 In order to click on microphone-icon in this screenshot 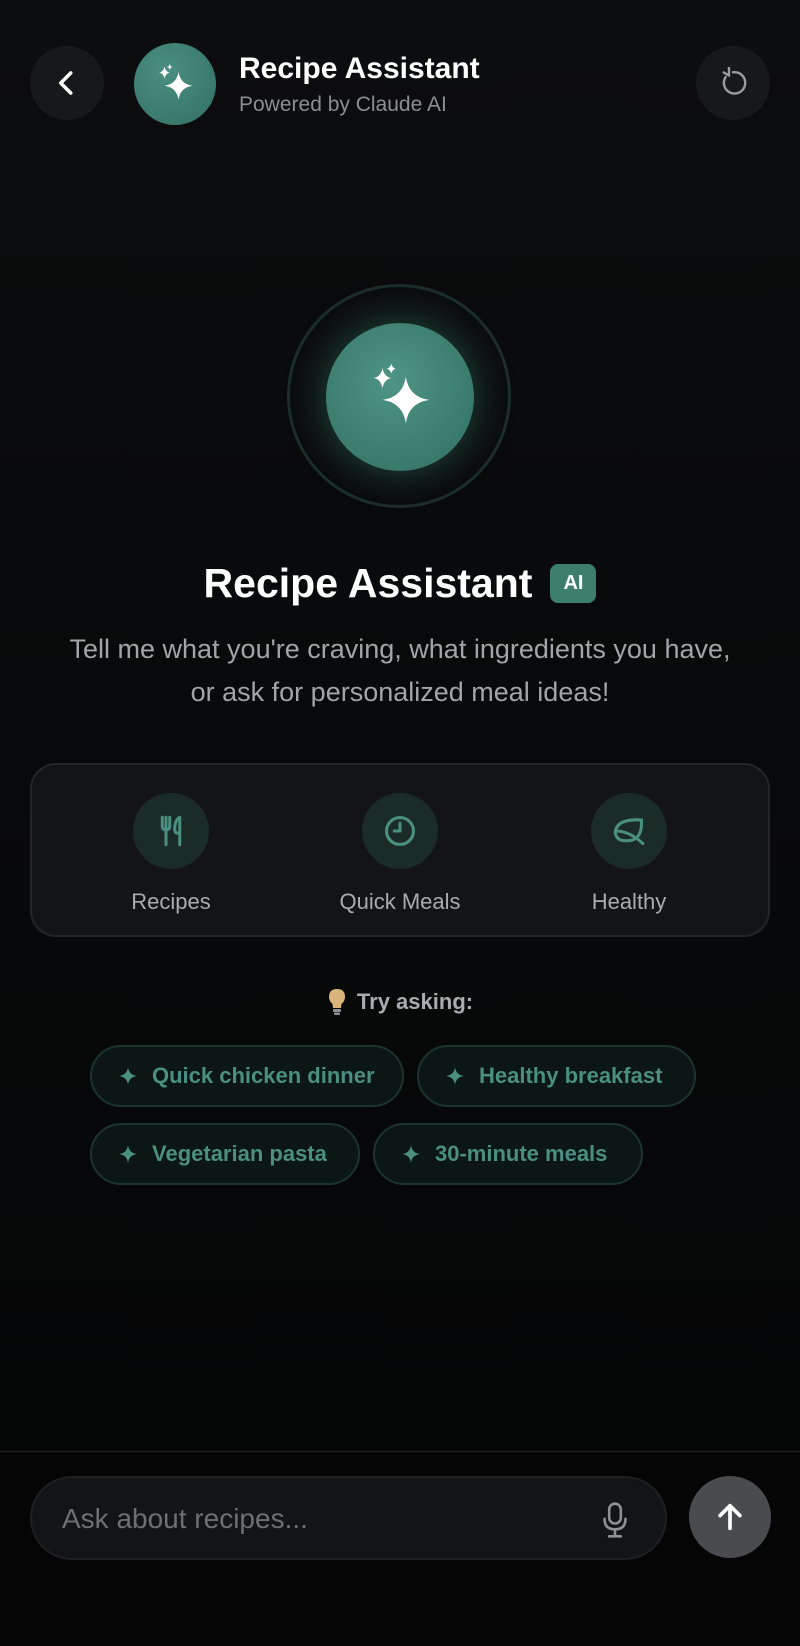, I will do `click(615, 1520)`.